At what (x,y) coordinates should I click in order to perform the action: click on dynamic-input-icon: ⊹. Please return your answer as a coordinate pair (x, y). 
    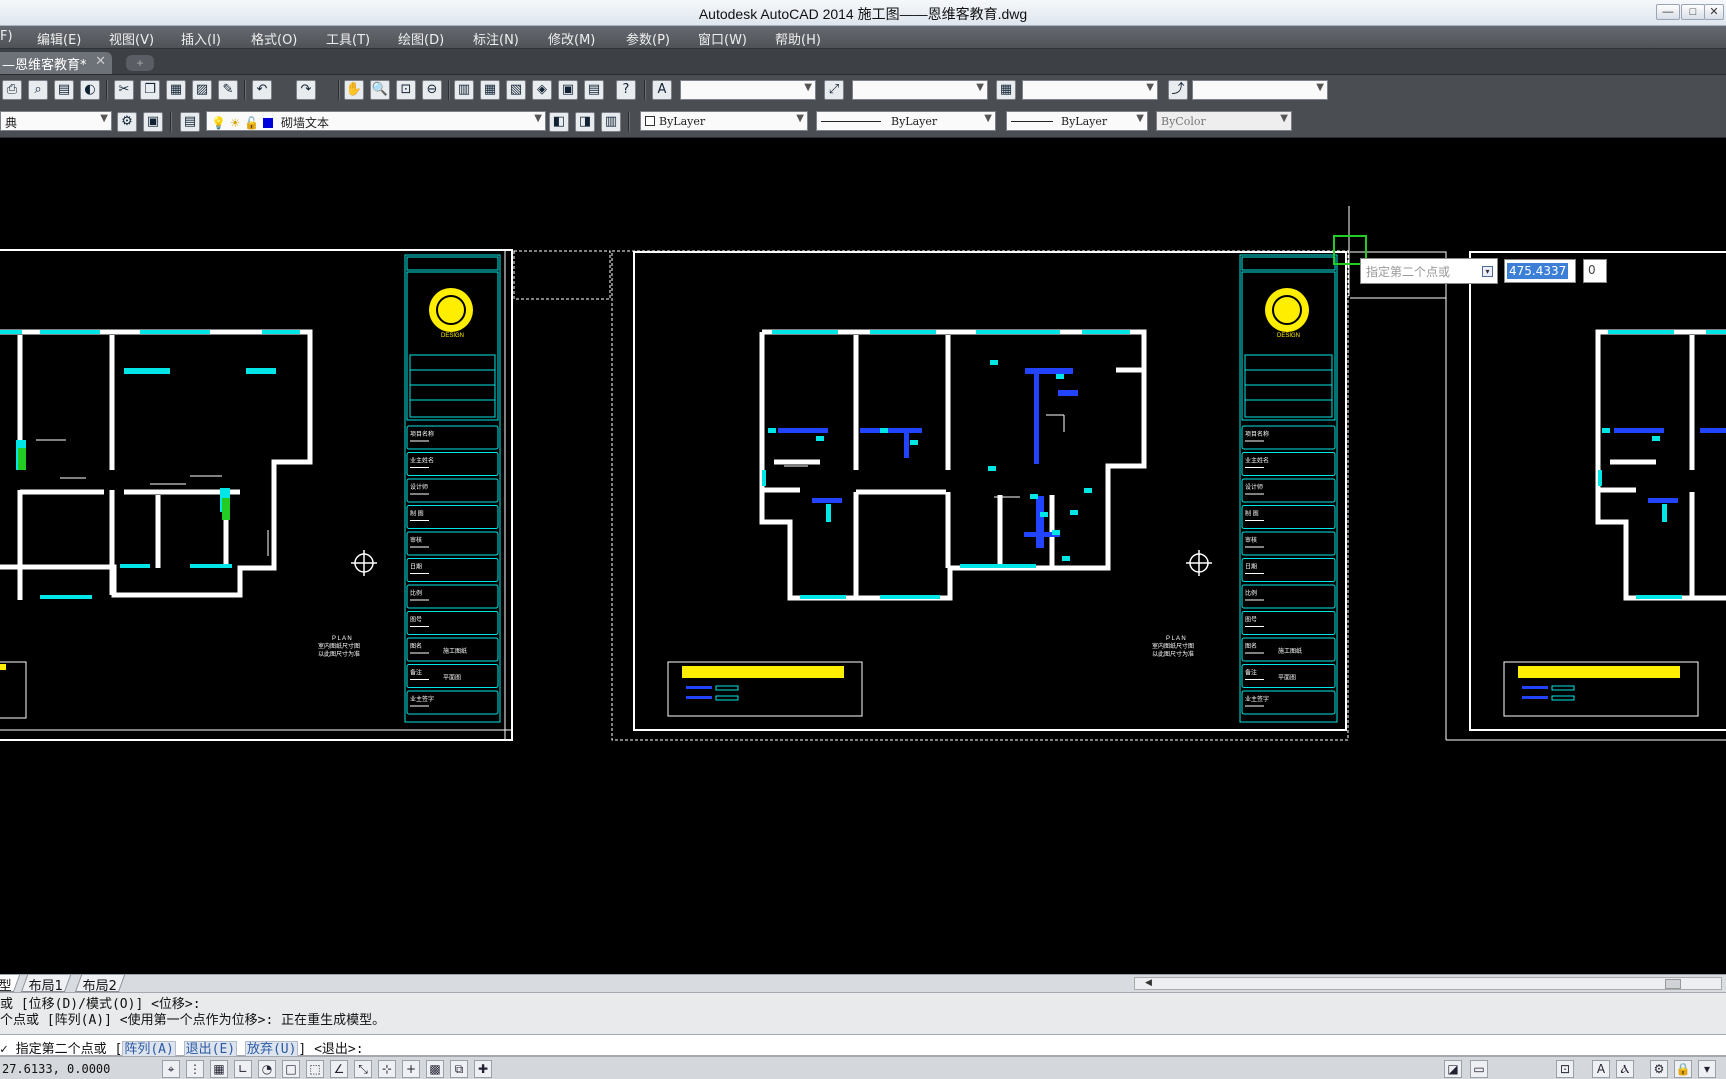
    Looking at the image, I should click on (387, 1069).